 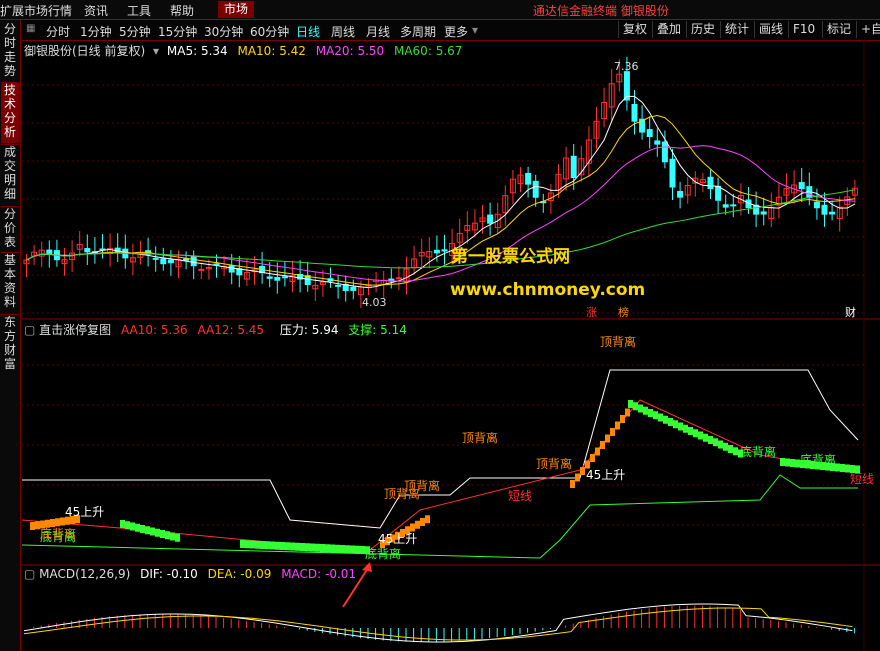 What do you see at coordinates (510, 256) in the screenshot?
I see `watermark-title: 第一股票公式网` at bounding box center [510, 256].